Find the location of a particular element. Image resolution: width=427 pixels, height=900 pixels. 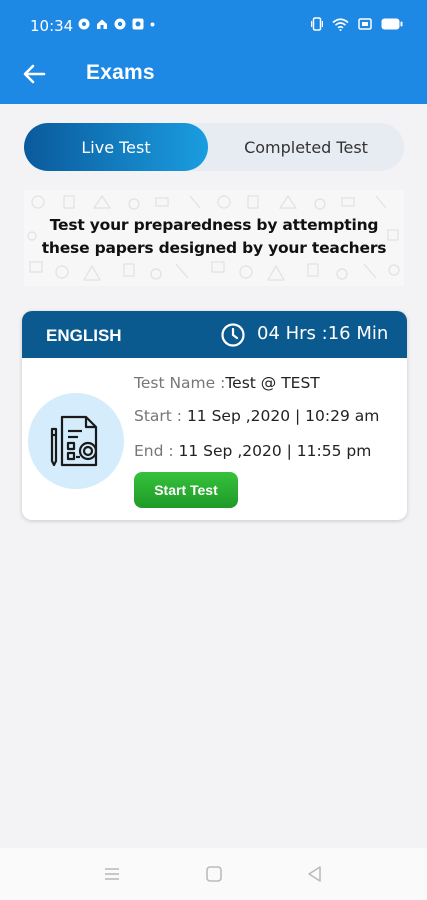

top-bar: 10:34 Exams is located at coordinates (213, 52).